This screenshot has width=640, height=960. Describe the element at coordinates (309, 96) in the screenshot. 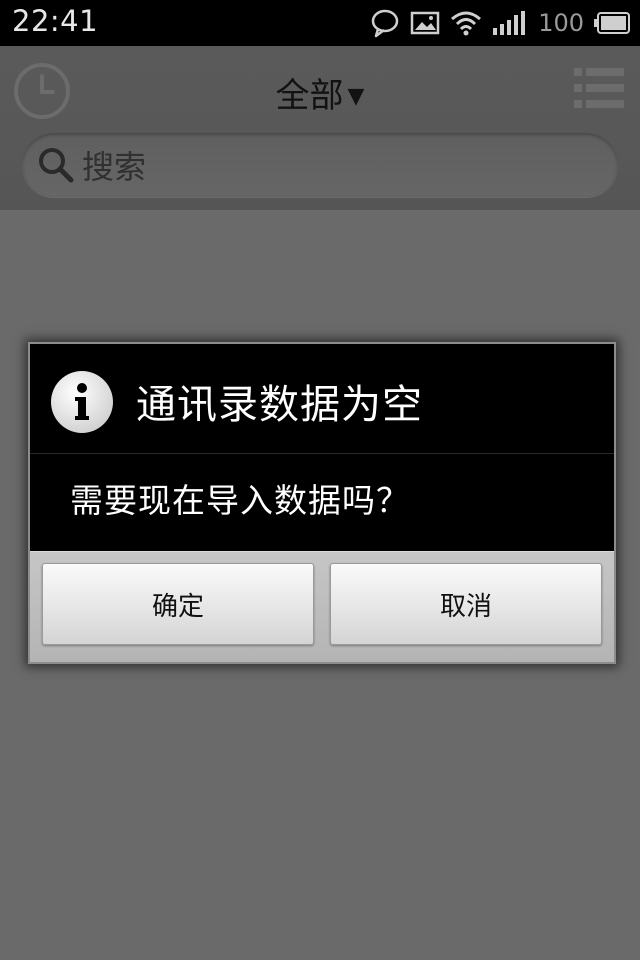

I see `filter-title-label: 全部` at that location.